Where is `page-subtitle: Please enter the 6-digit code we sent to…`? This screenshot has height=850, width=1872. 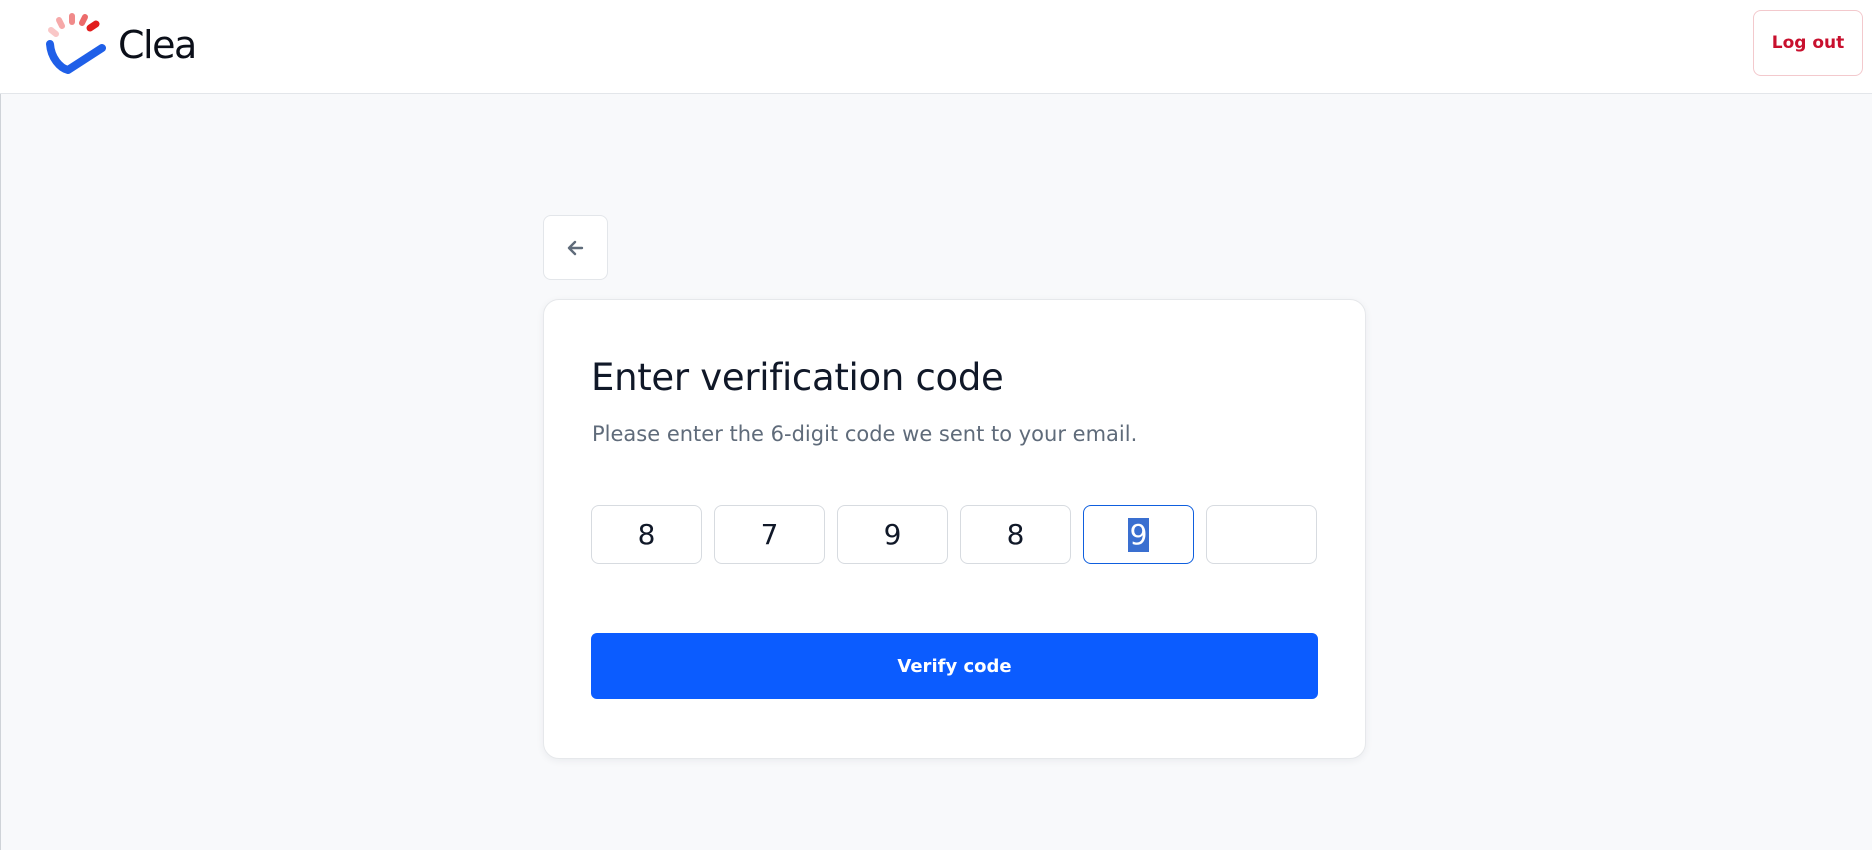
page-subtitle: Please enter the 6-digit code we sent to… is located at coordinates (865, 434).